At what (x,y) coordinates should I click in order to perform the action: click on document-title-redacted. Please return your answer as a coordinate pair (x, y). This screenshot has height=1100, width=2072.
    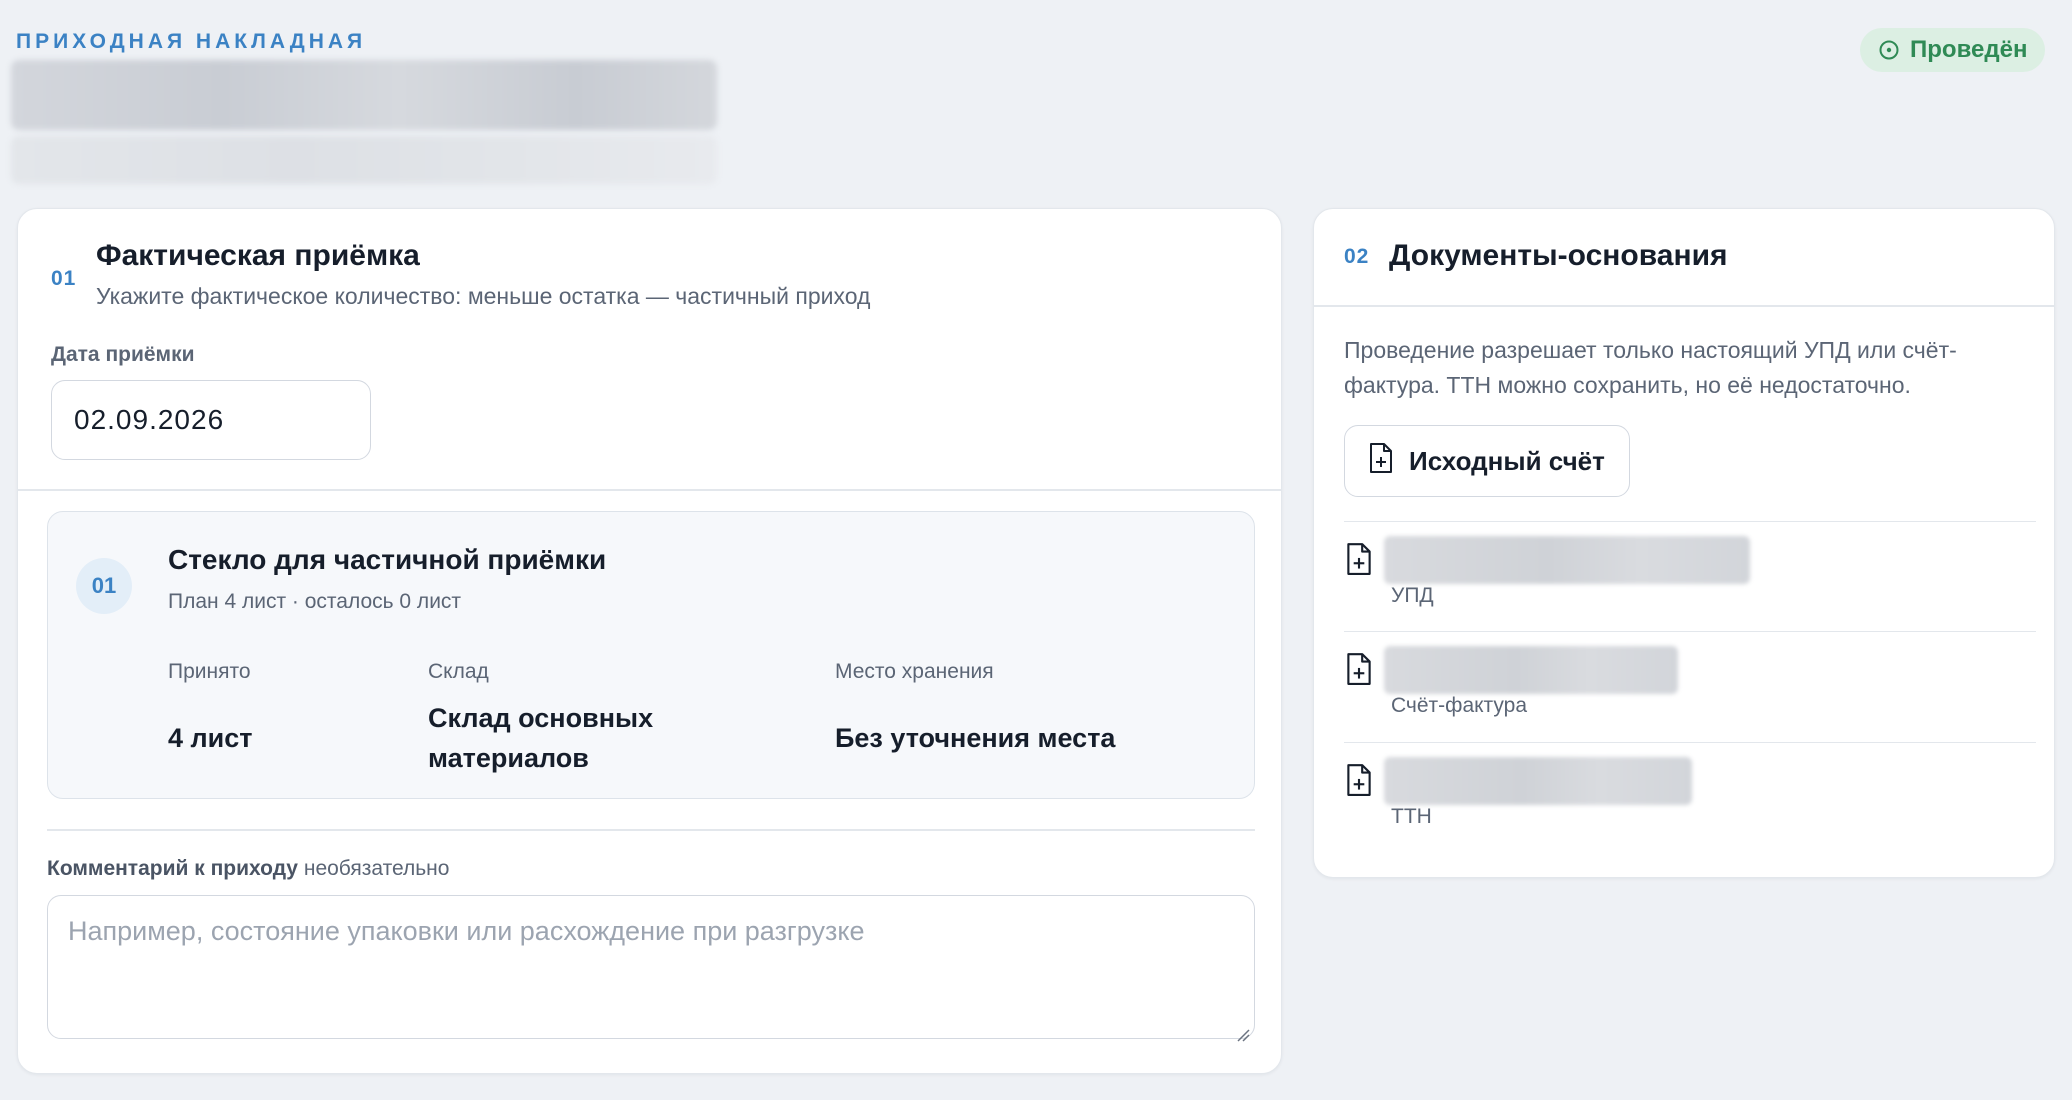
    Looking at the image, I should click on (364, 95).